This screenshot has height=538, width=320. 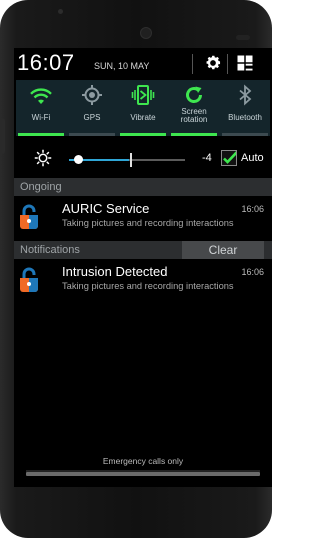 What do you see at coordinates (92, 117) in the screenshot?
I see `toggle-label: GPS` at bounding box center [92, 117].